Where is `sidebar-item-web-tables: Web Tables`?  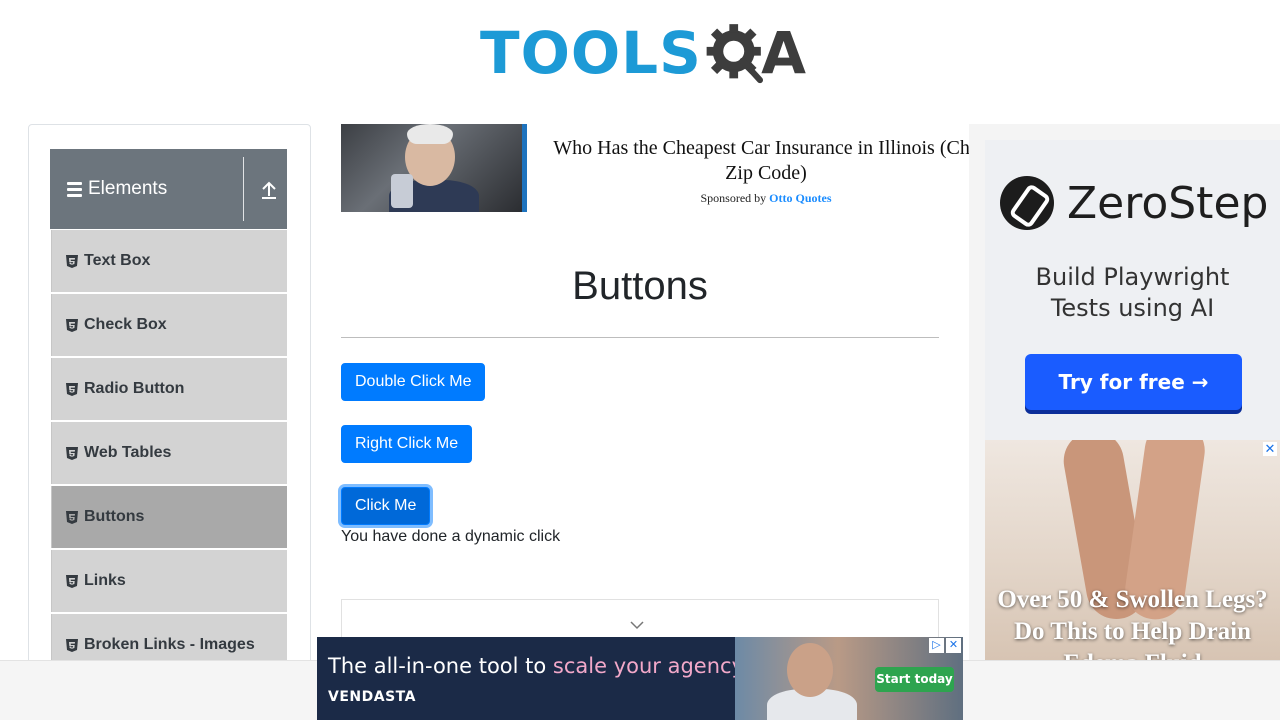
sidebar-item-web-tables: Web Tables is located at coordinates (169, 453).